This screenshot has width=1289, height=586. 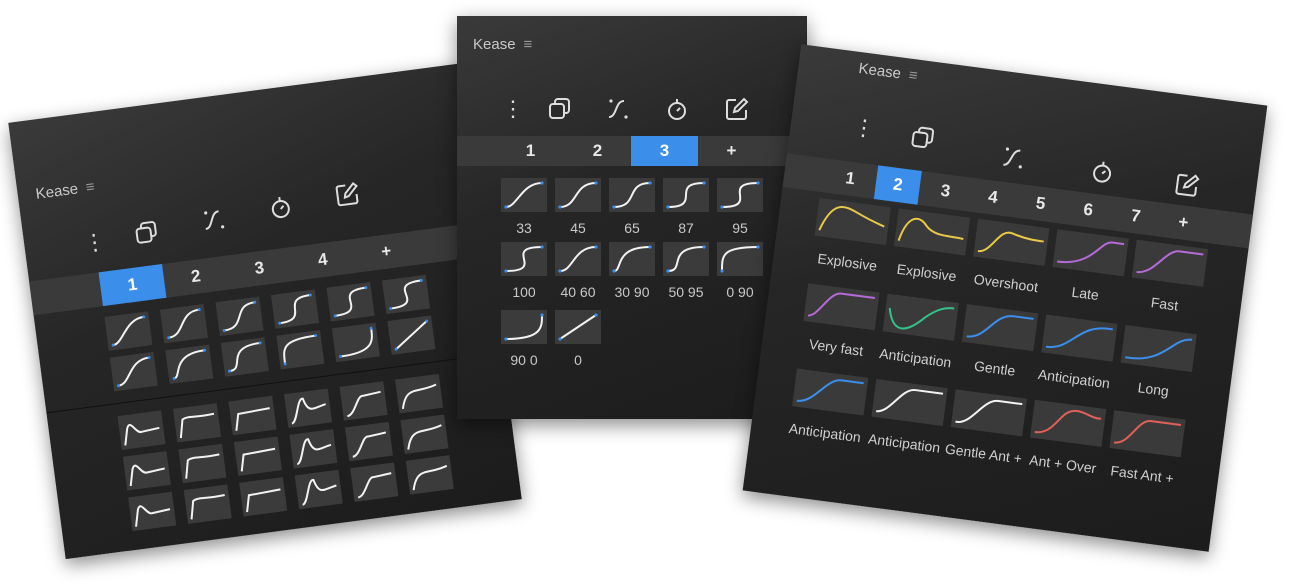 What do you see at coordinates (578, 292) in the screenshot?
I see `curve-value-label: 40 60` at bounding box center [578, 292].